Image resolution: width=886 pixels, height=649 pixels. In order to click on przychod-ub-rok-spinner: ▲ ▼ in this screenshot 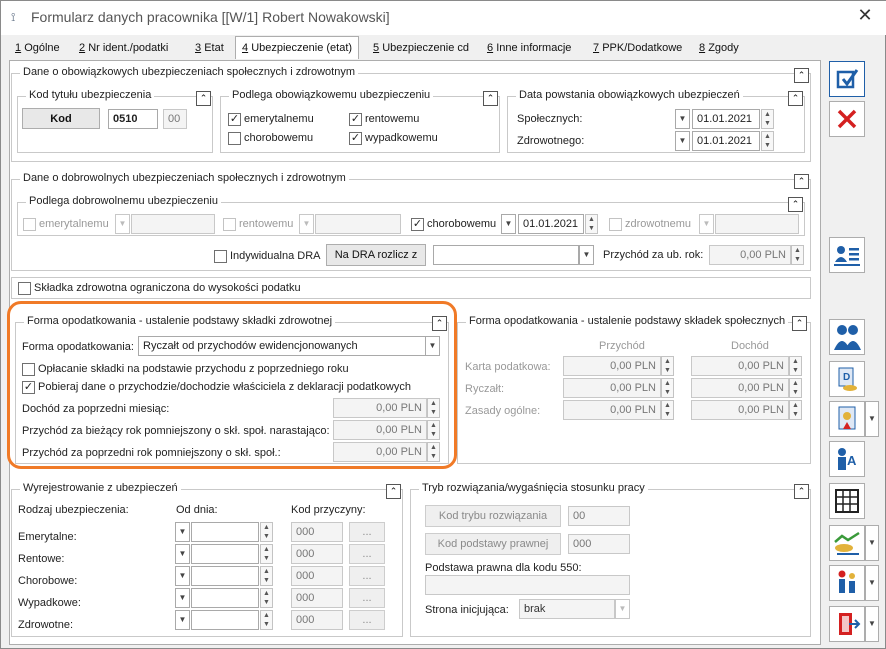, I will do `click(797, 255)`.